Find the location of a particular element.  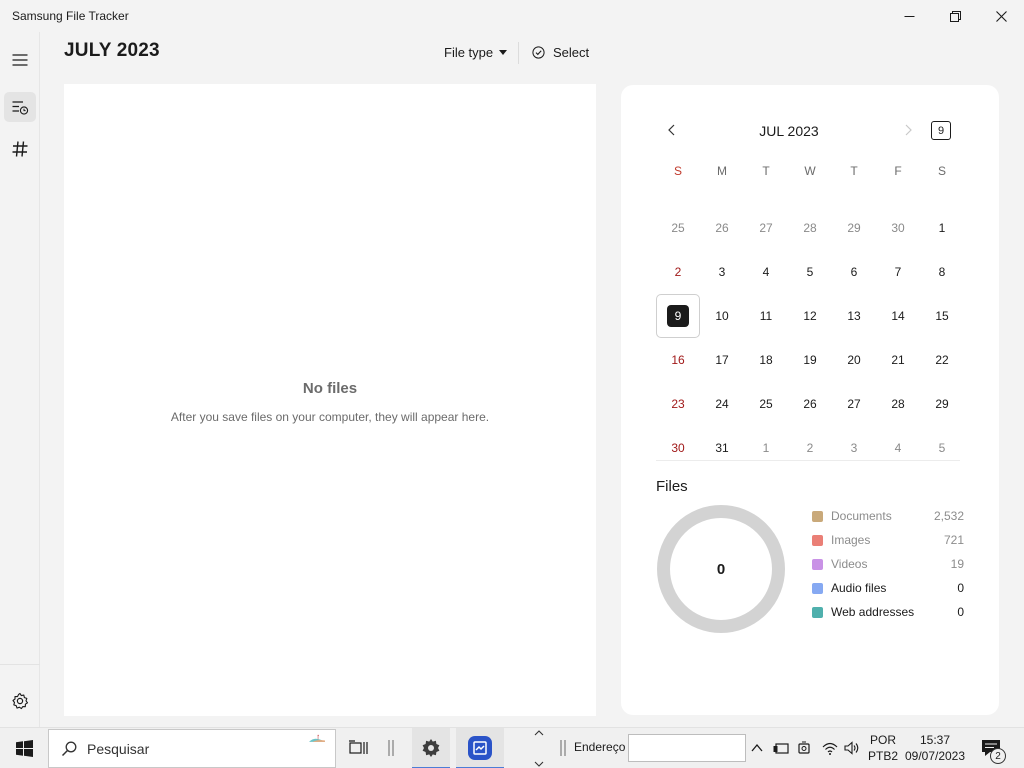

task-view-icon is located at coordinates (358, 747).